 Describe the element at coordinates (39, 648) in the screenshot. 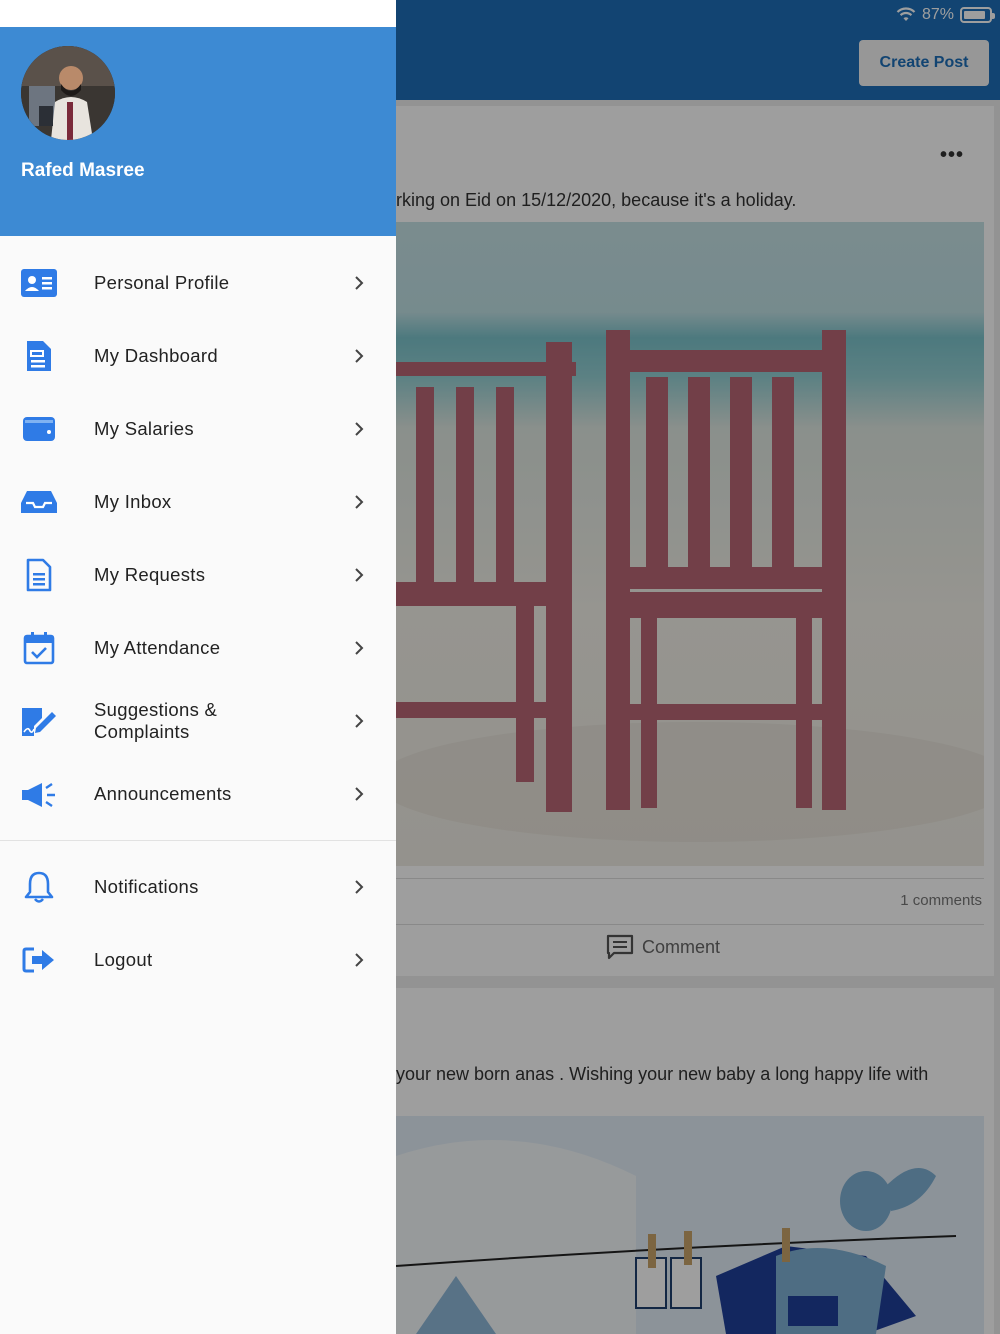

I see `calendar-check-icon` at that location.